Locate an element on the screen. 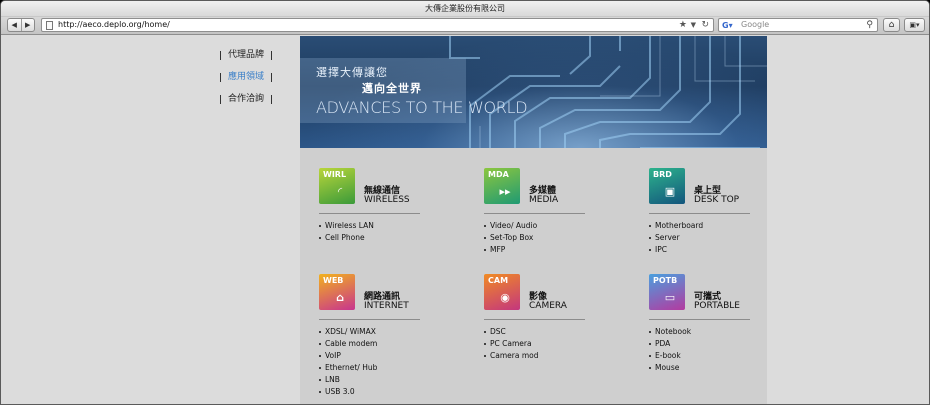 The image size is (930, 405). list-item: Cell Phone is located at coordinates (346, 238).